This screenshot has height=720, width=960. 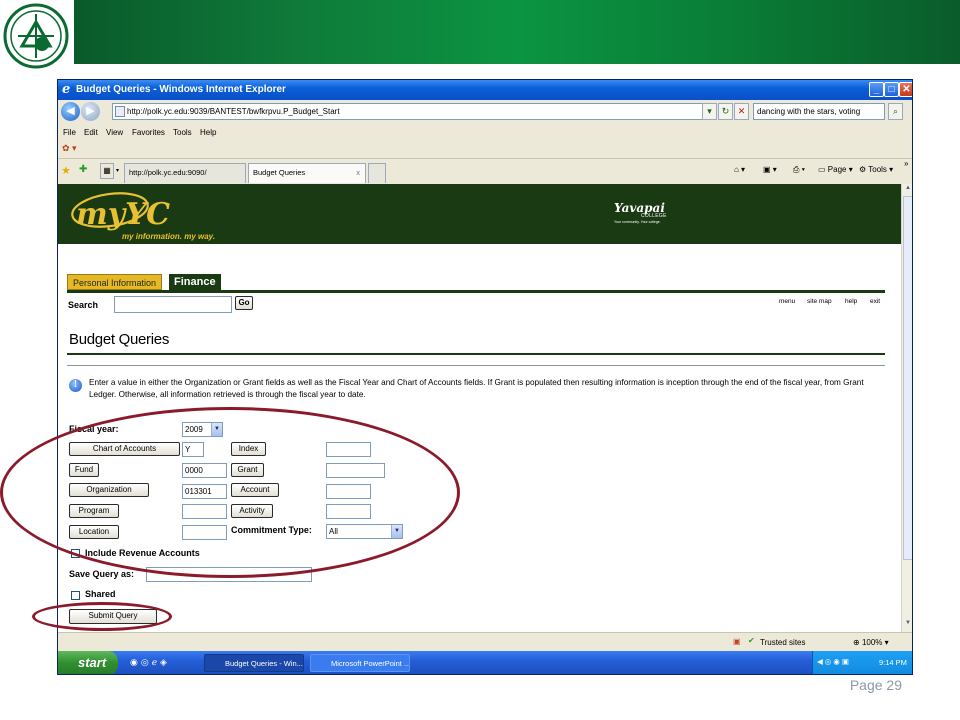 I want to click on refresh-icon: ↻, so click(x=725, y=111).